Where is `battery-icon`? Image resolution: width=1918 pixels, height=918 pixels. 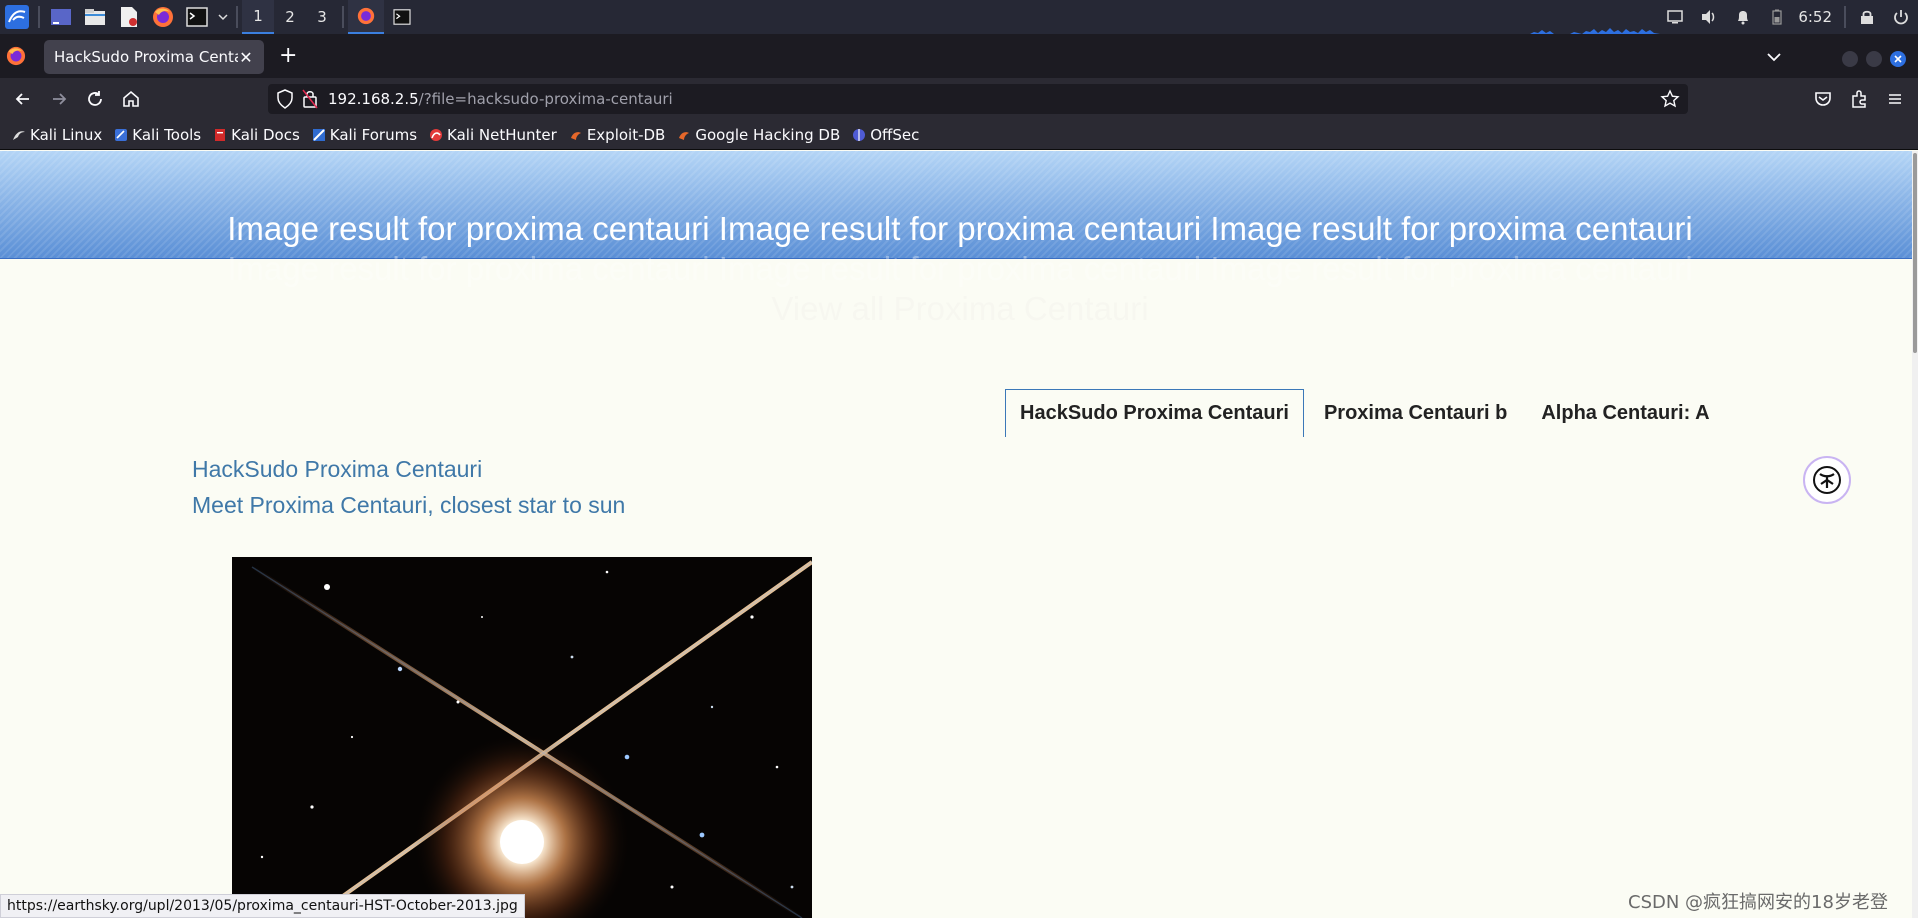 battery-icon is located at coordinates (1777, 17).